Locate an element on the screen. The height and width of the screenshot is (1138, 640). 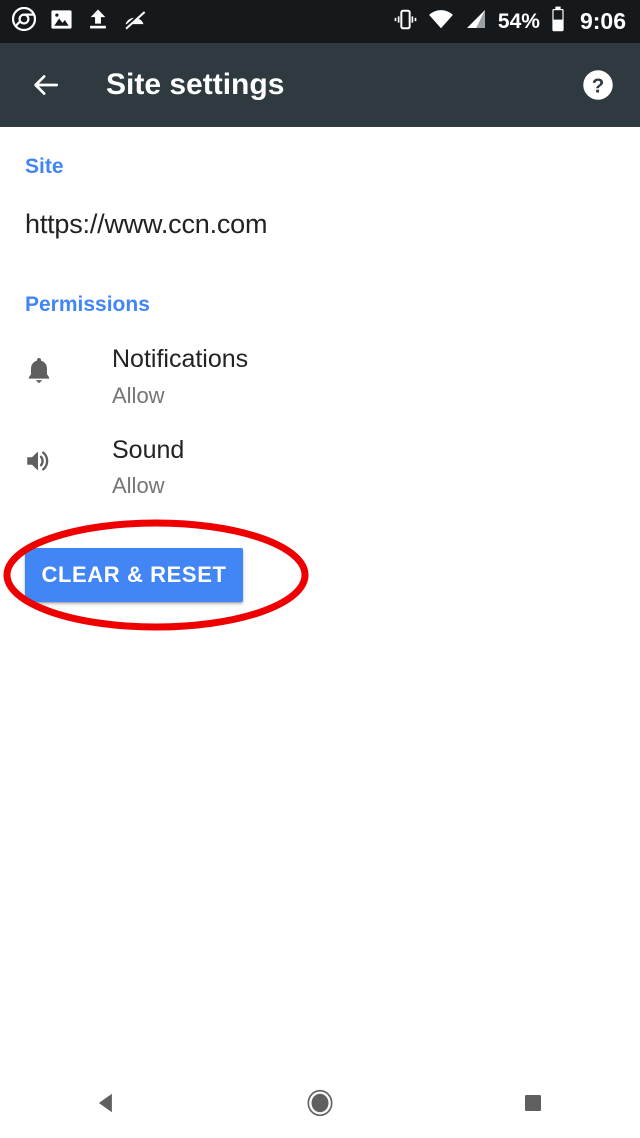
bell-icon is located at coordinates (39, 370).